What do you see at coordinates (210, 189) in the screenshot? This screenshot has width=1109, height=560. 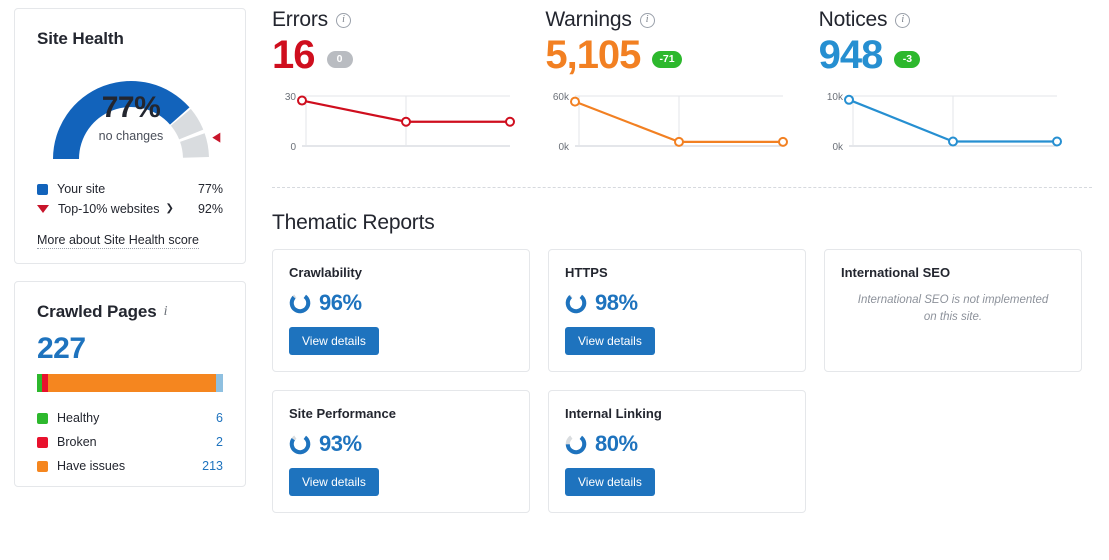 I see `legend-value-your-site: 77%` at bounding box center [210, 189].